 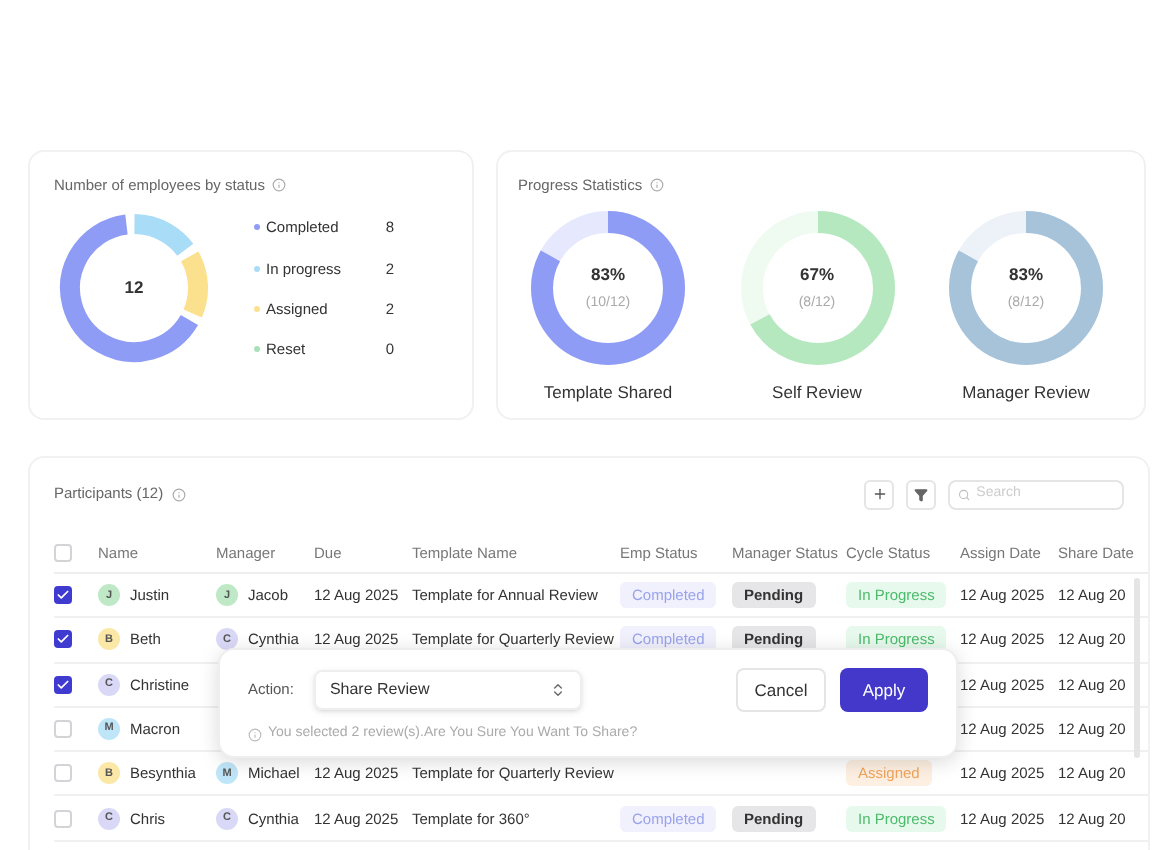 I want to click on percent-value: 67%, so click(x=816, y=275).